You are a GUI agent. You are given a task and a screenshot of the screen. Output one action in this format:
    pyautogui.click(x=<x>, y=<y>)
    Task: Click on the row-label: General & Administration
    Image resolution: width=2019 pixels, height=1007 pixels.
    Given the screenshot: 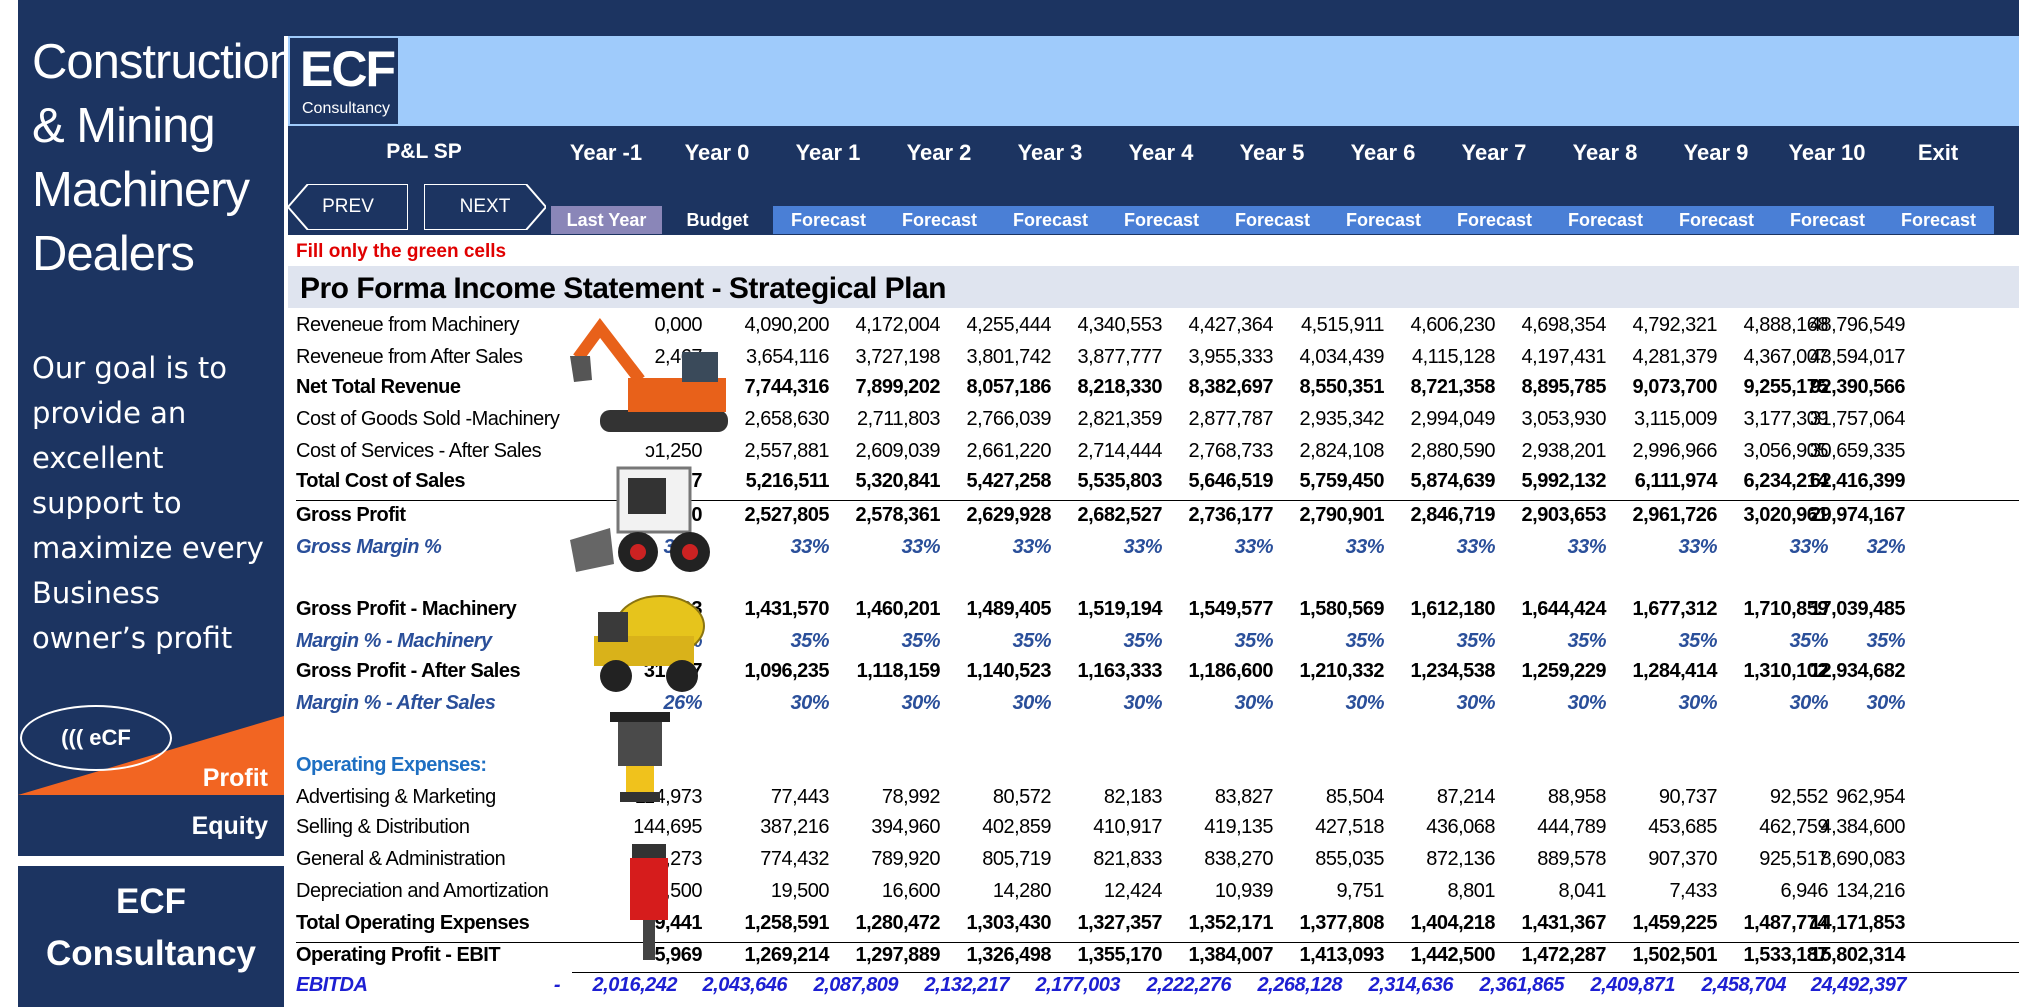 What is the action you would take?
    pyautogui.click(x=401, y=859)
    